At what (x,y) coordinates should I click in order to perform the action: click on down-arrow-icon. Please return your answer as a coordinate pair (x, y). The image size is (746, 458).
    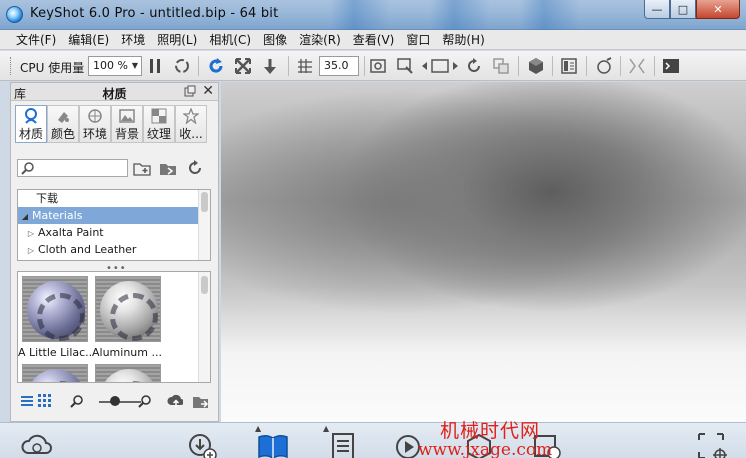
    Looking at the image, I should click on (270, 66).